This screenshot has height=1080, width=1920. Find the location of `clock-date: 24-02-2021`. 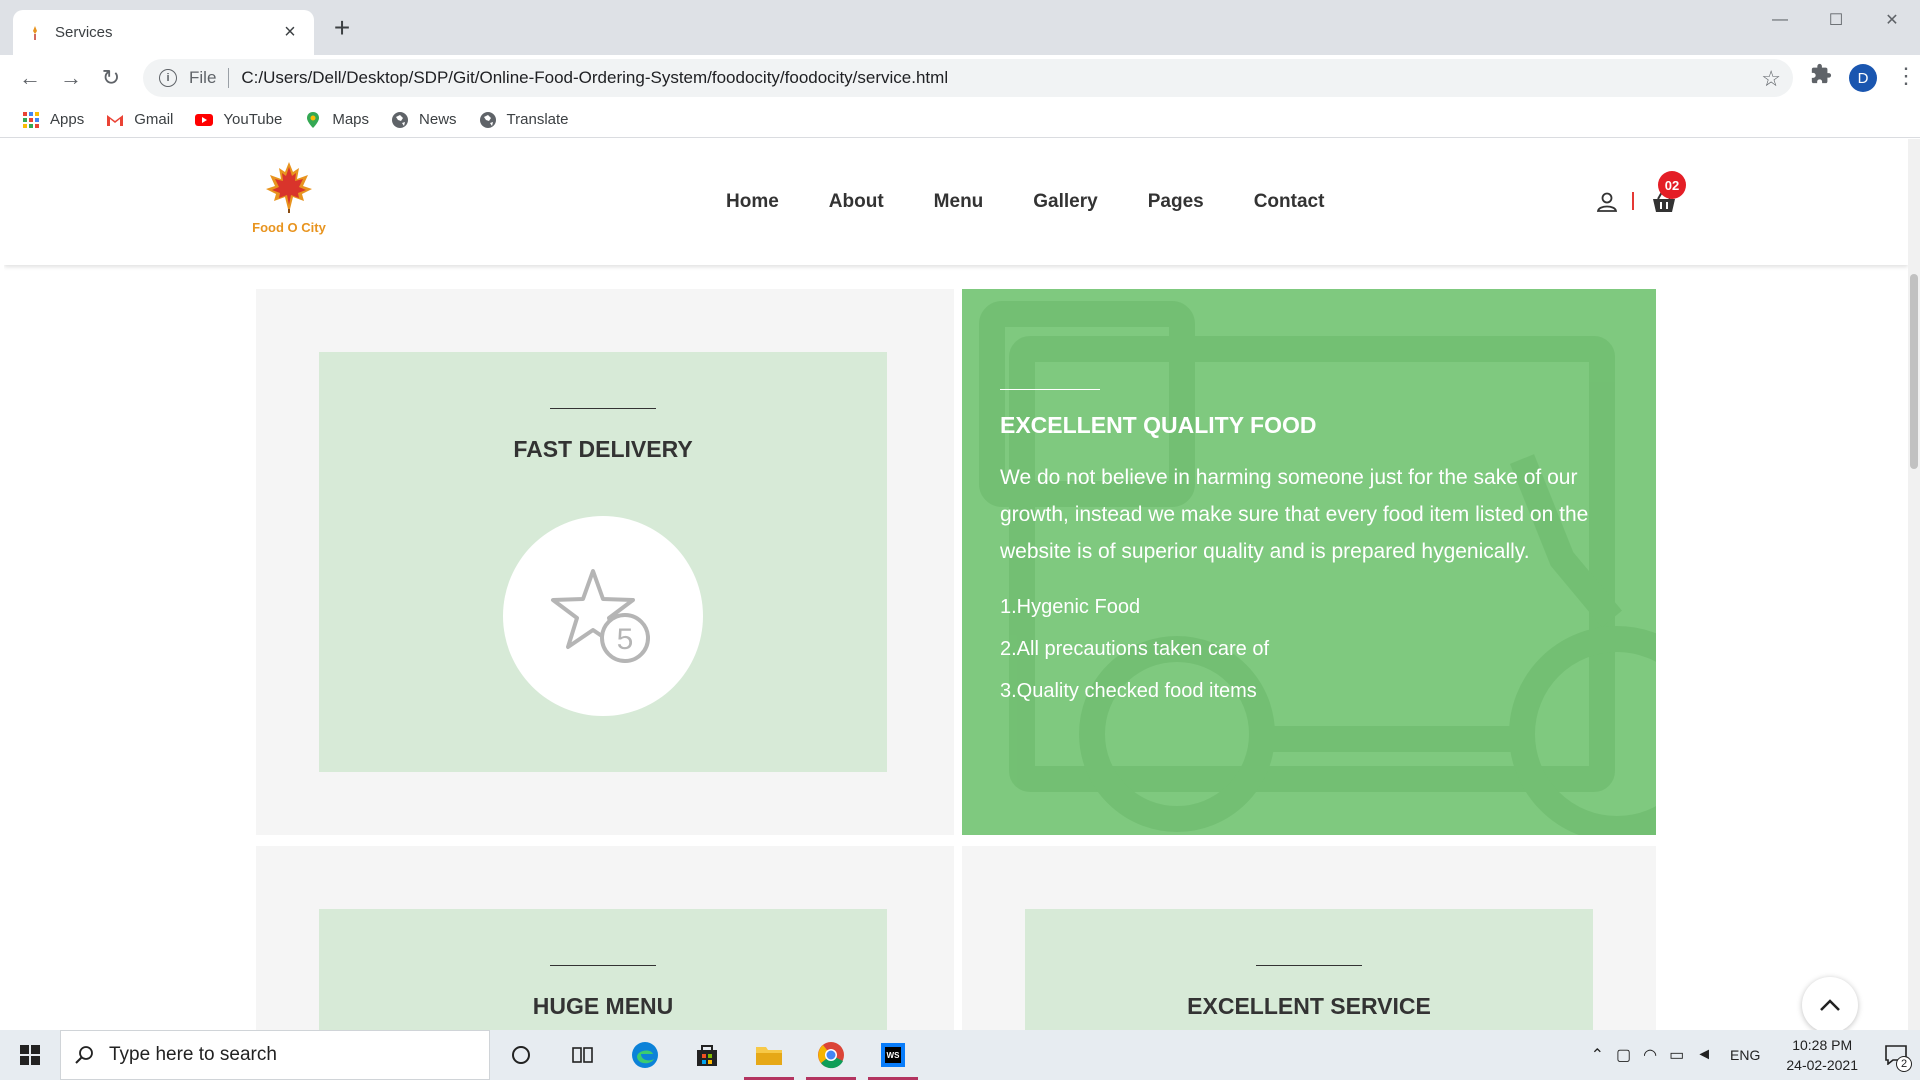

clock-date: 24-02-2021 is located at coordinates (1822, 1065).